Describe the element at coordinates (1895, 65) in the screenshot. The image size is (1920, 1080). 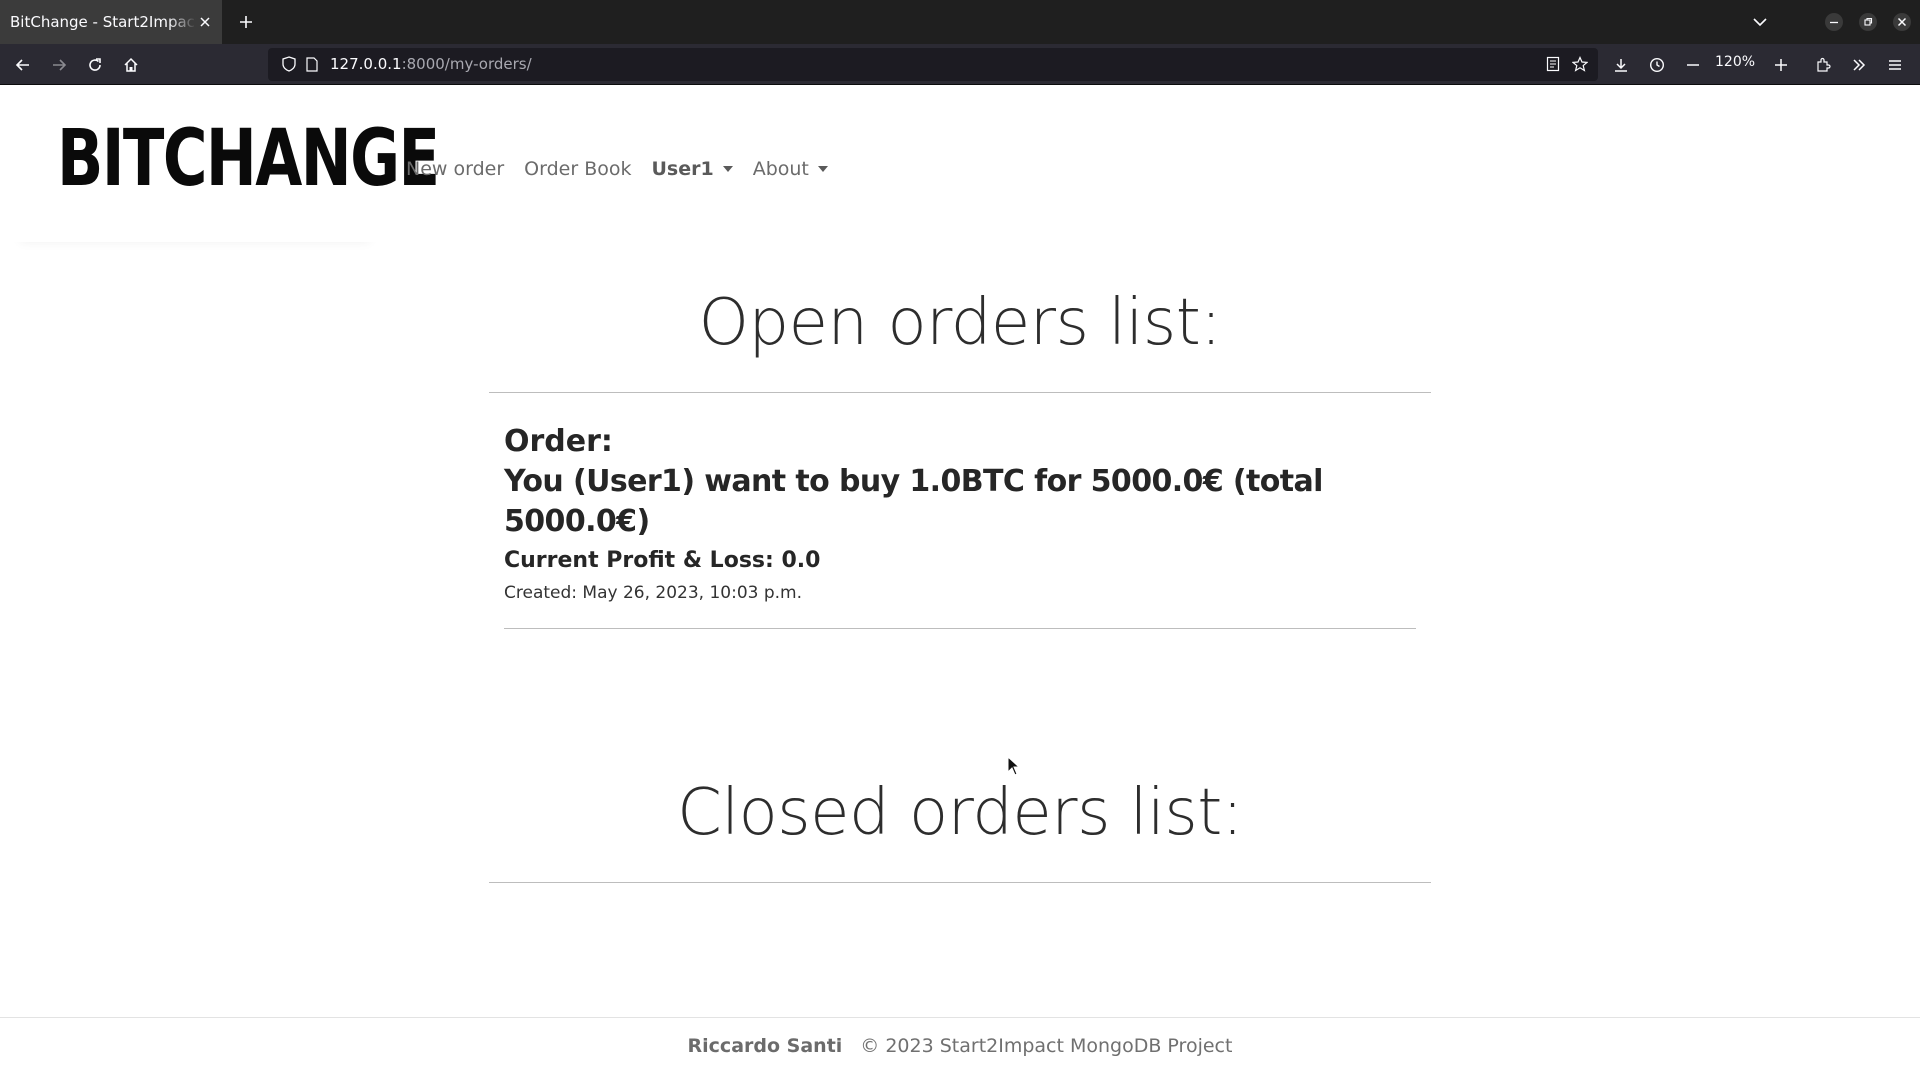
I see `app-menu-icon` at that location.